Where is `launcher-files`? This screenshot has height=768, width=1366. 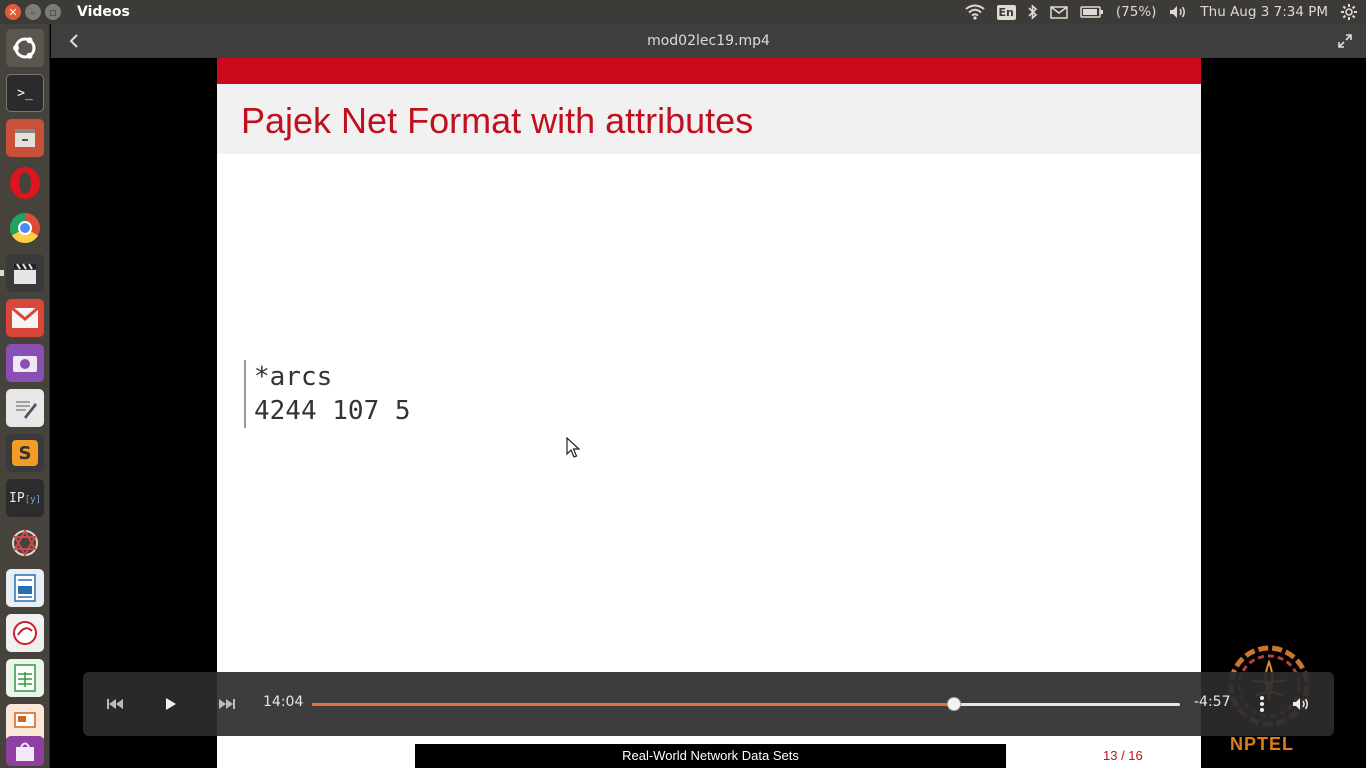
launcher-files is located at coordinates (25, 138).